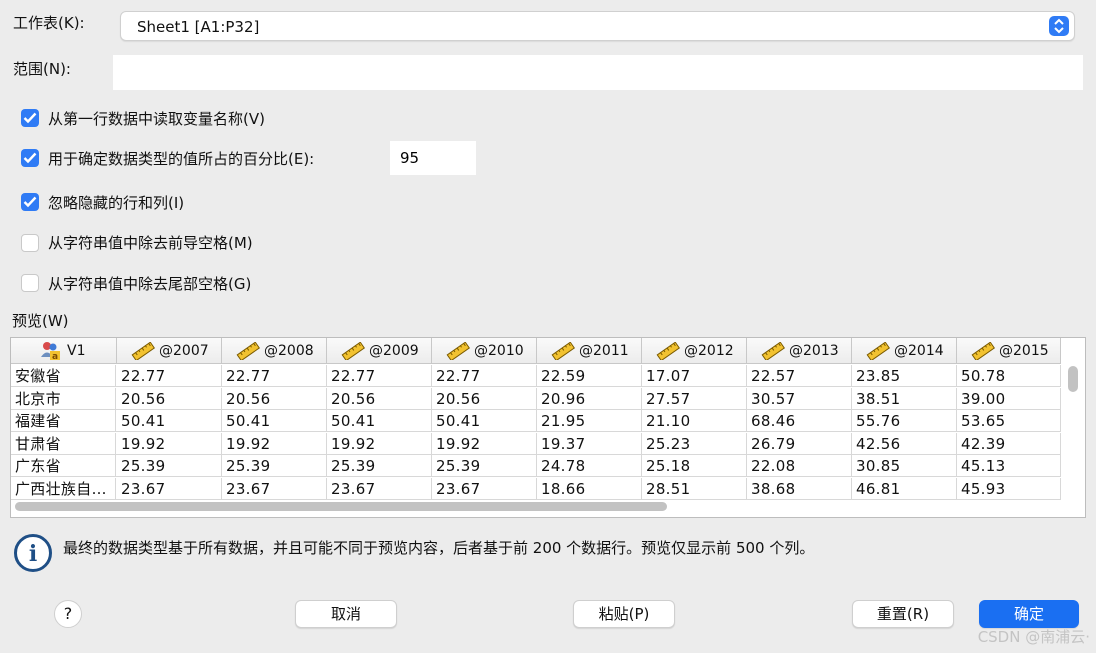 Image resolution: width=1096 pixels, height=653 pixels. I want to click on table-cell: 安徽省, so click(63, 376).